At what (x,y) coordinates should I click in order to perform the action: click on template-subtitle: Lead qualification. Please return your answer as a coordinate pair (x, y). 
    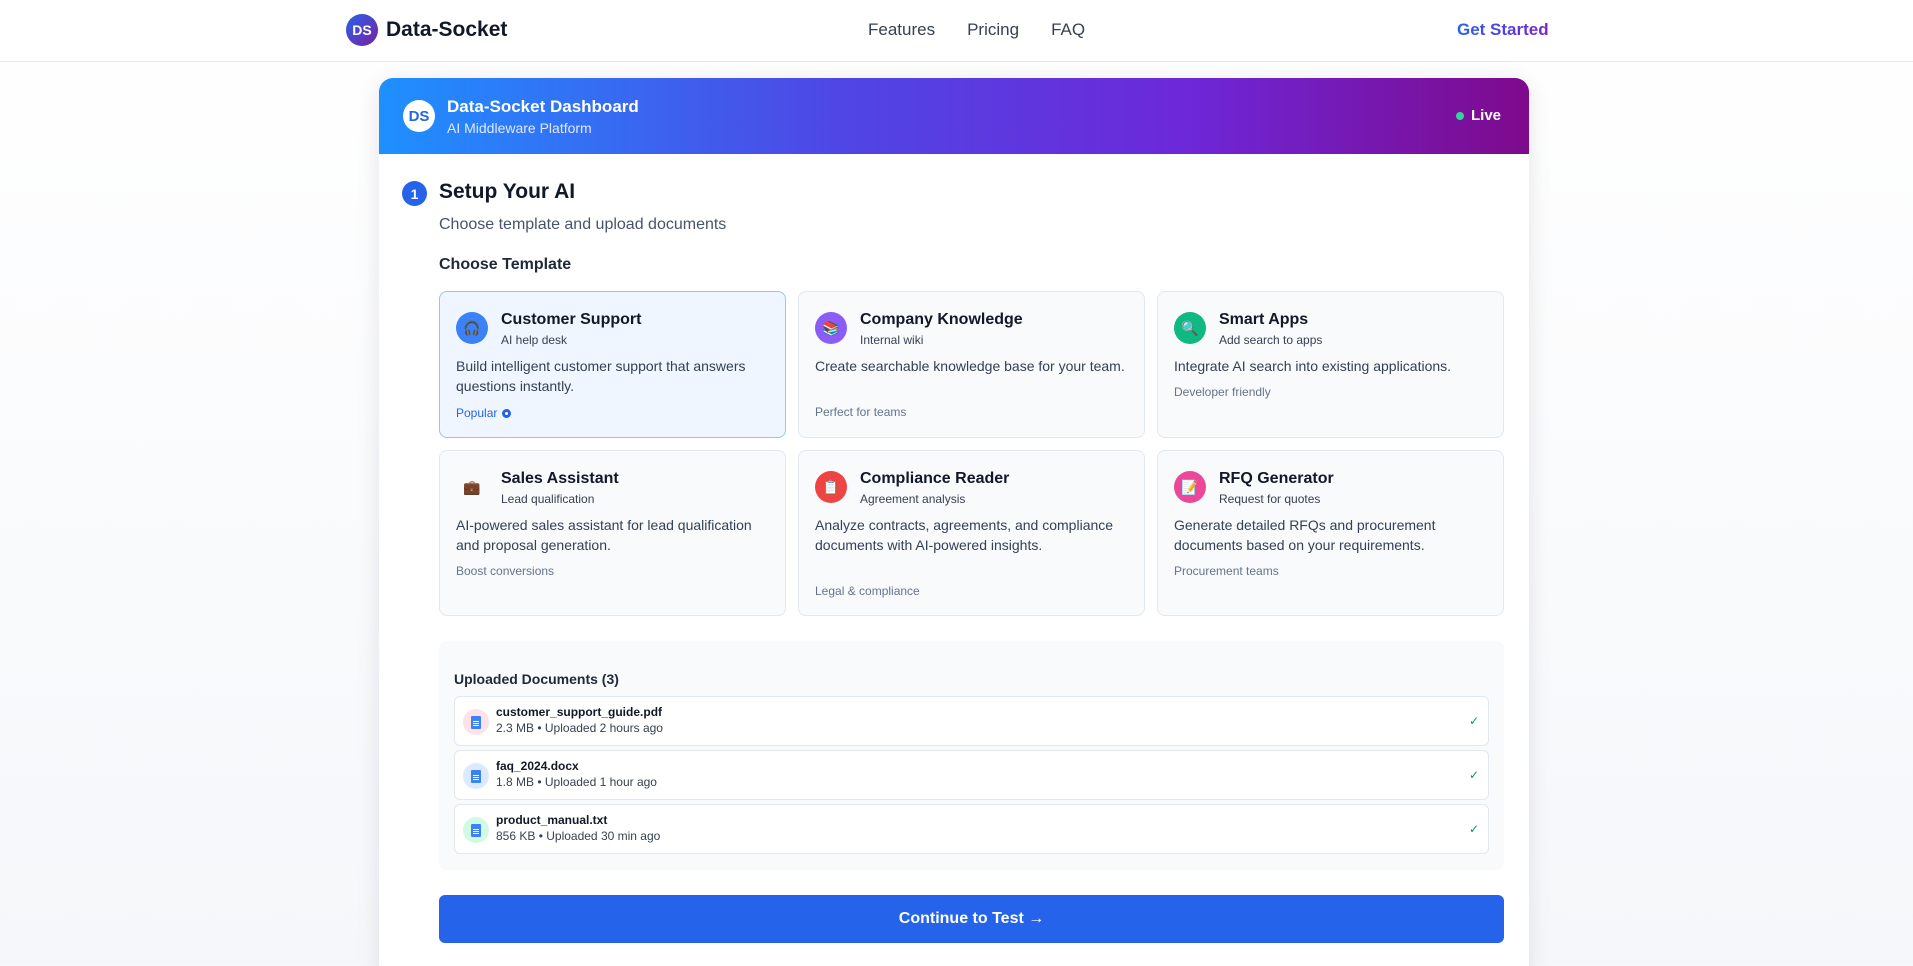
    Looking at the image, I should click on (548, 499).